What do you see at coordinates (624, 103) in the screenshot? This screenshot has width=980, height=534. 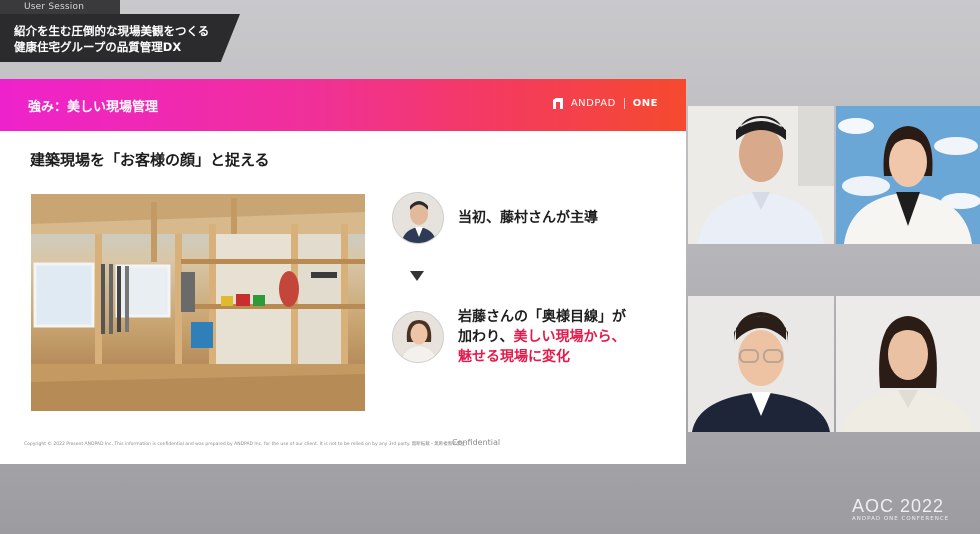 I see `brand-divider` at bounding box center [624, 103].